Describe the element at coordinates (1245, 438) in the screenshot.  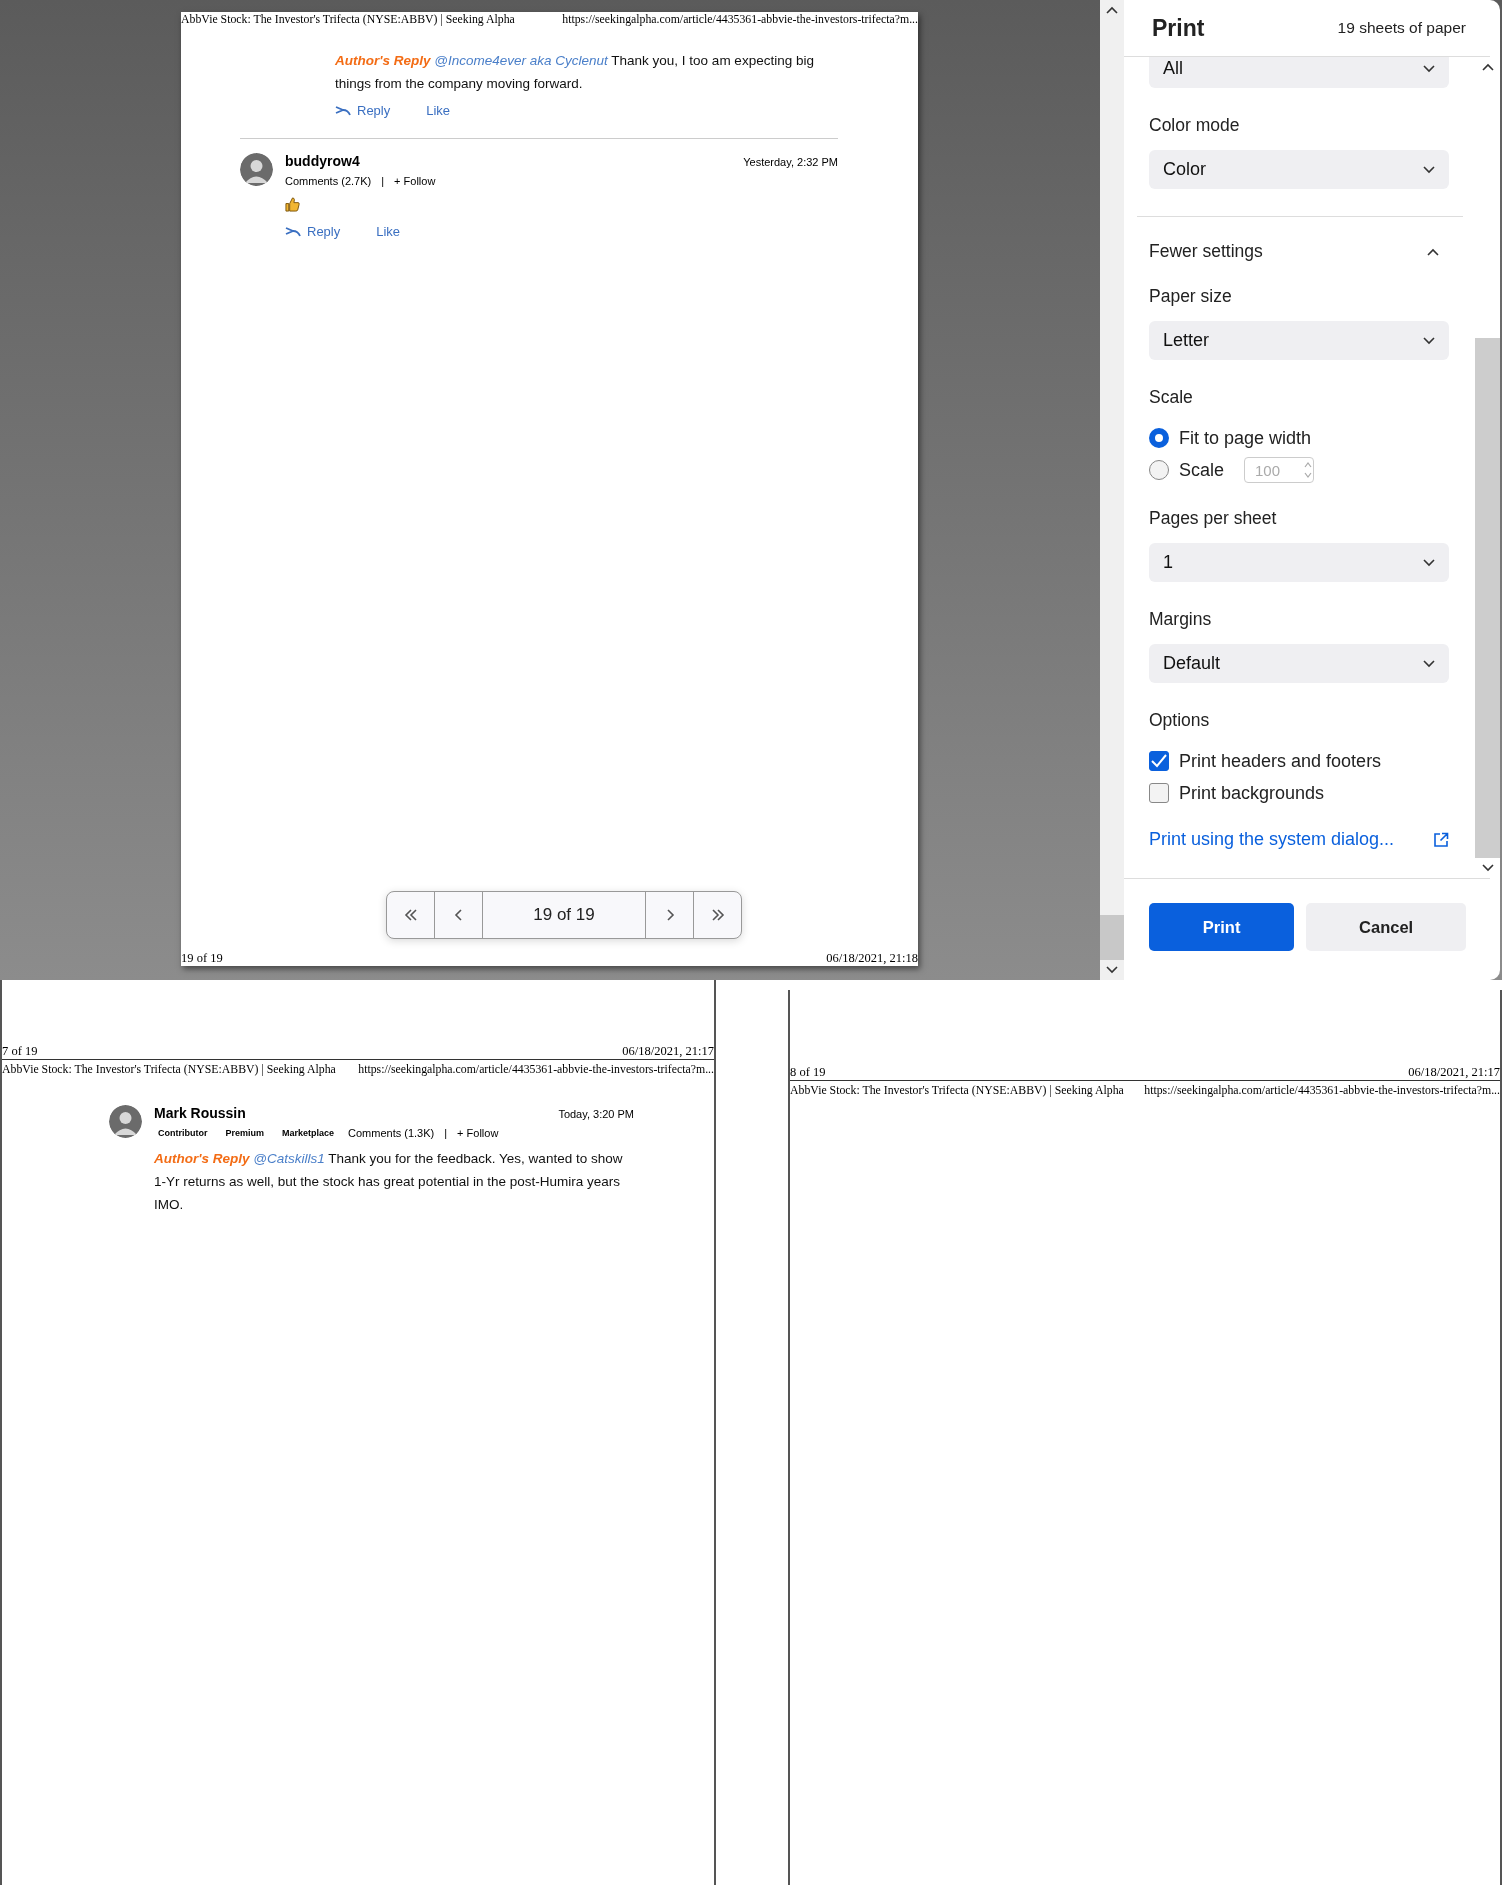
I see `radio-label: Fit to page width` at that location.